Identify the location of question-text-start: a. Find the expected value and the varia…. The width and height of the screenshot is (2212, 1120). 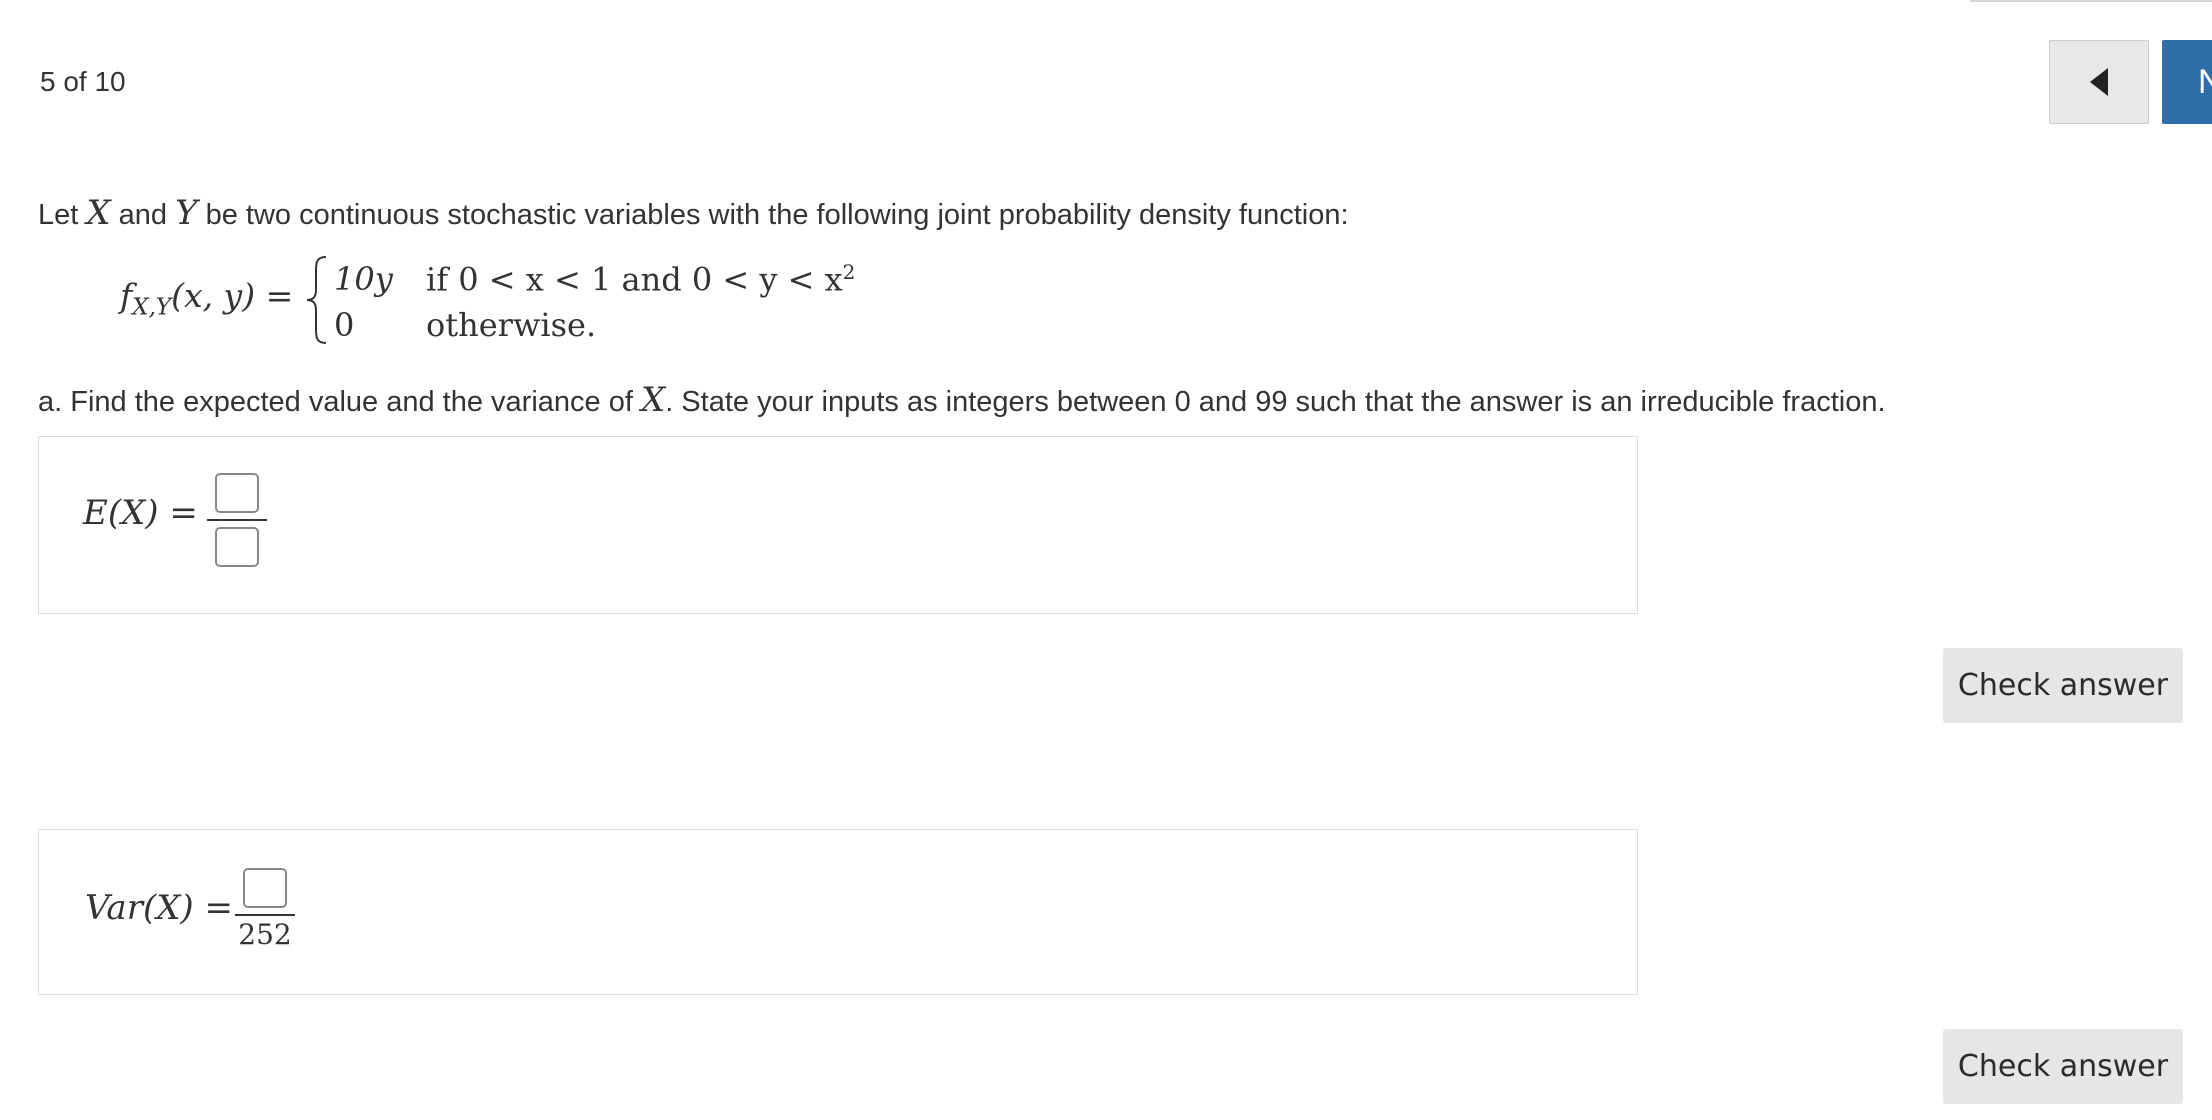
(339, 402).